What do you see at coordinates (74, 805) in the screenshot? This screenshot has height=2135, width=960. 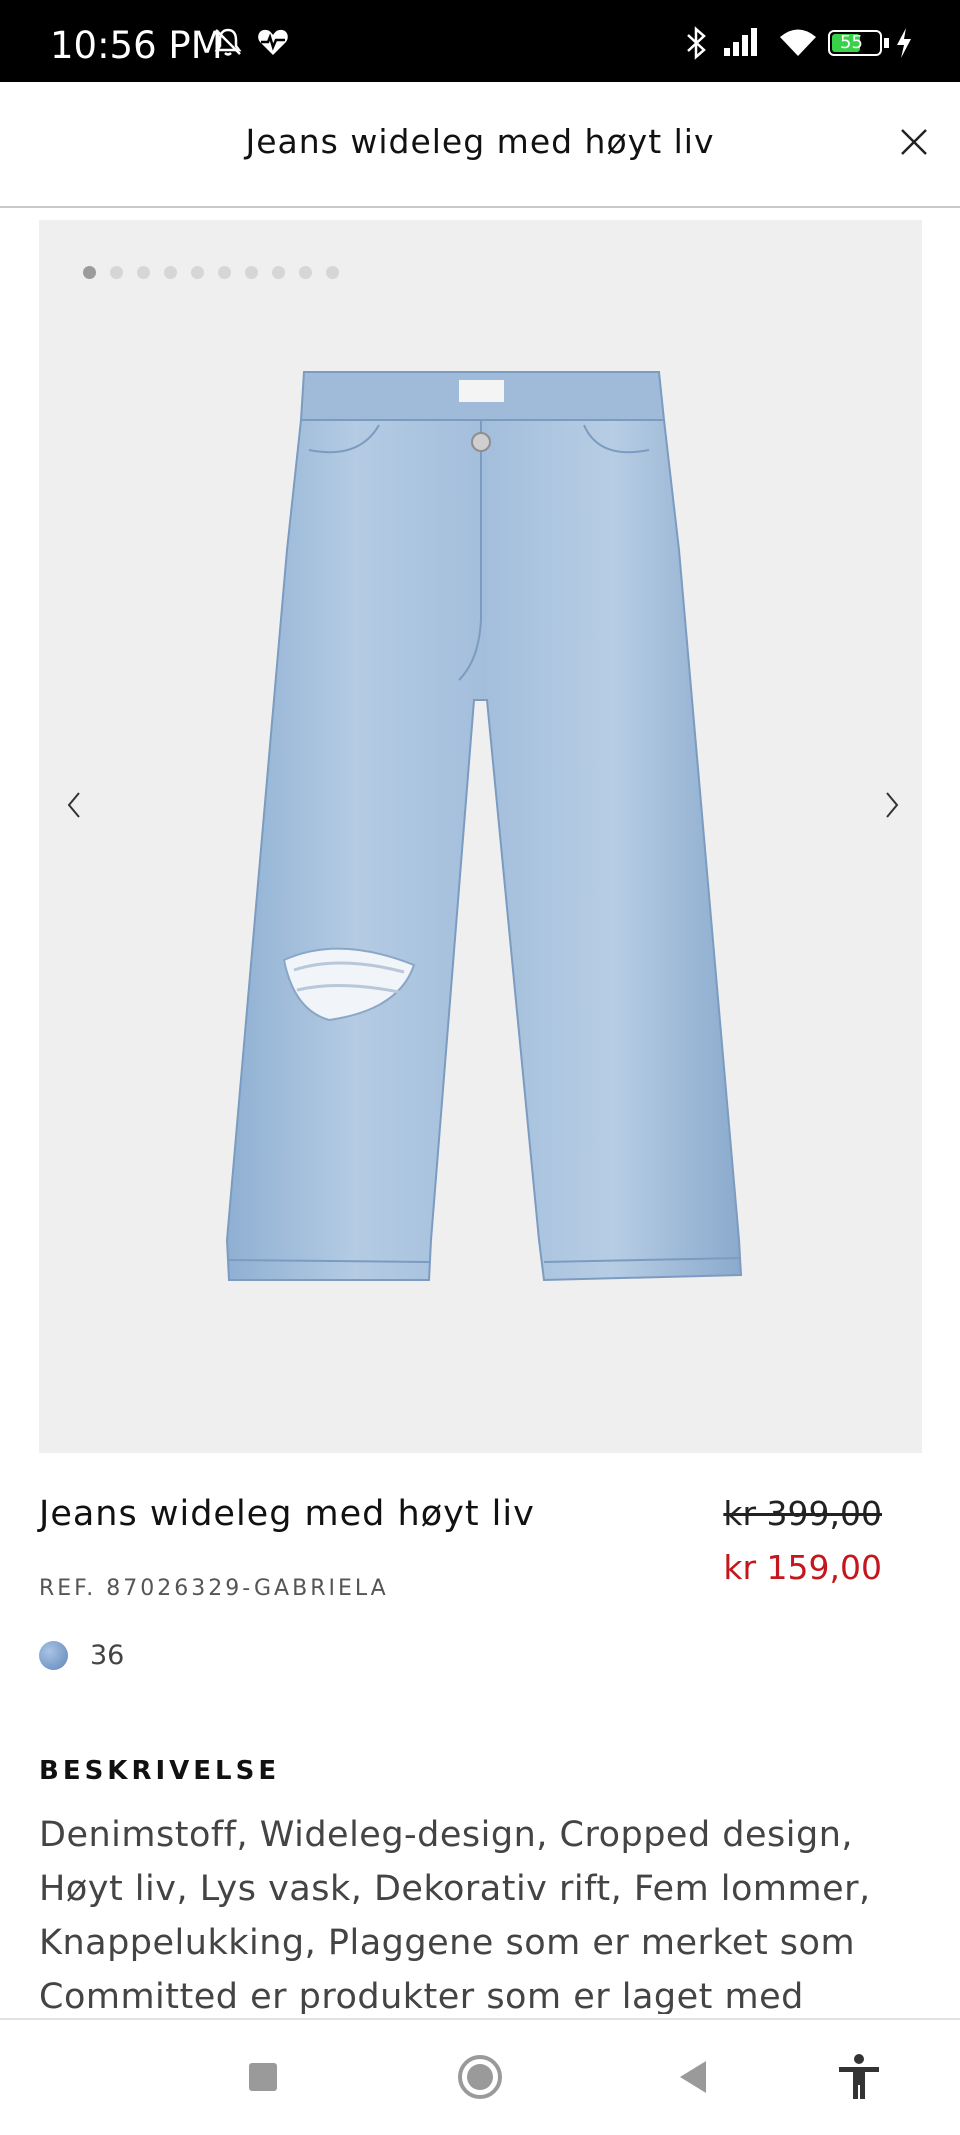 I see `gallery-prev-arrow-icon` at bounding box center [74, 805].